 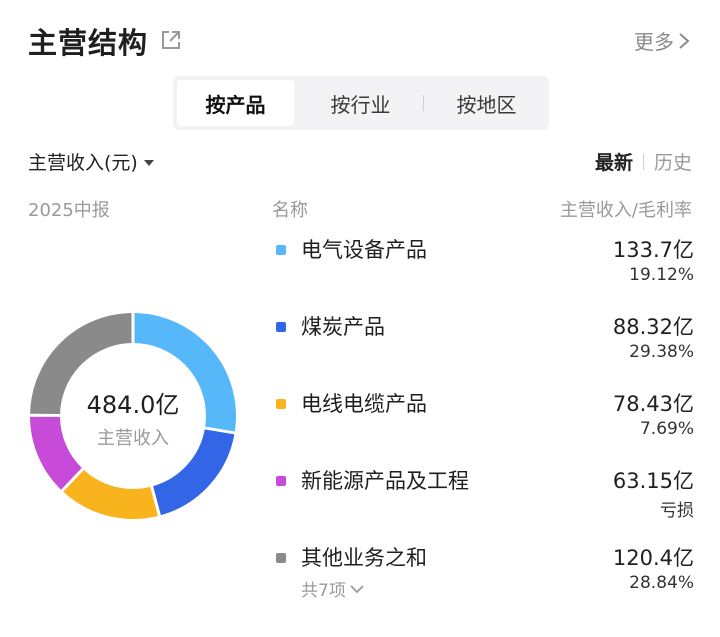 I want to click on metric-dropdown: 主营收入(元), so click(x=91, y=161).